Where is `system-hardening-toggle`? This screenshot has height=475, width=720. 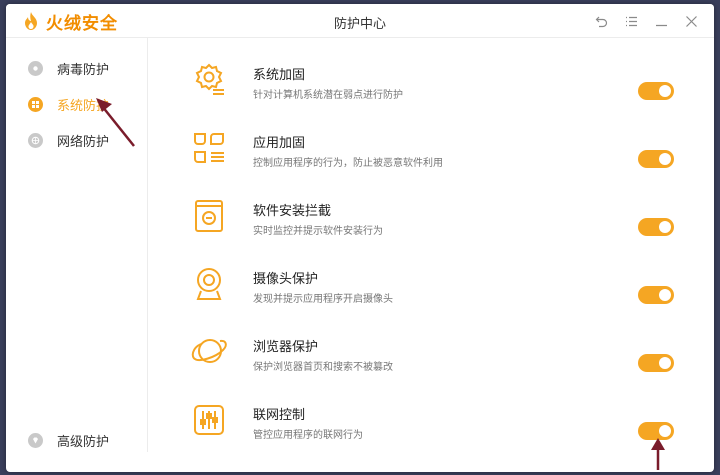 system-hardening-toggle is located at coordinates (656, 91).